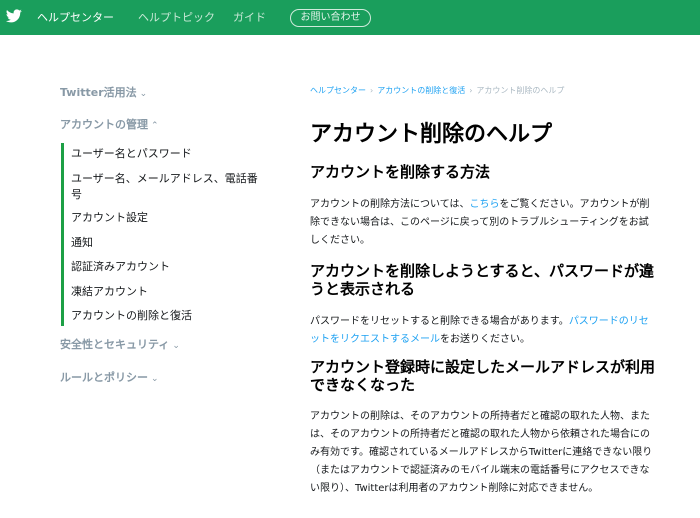 This screenshot has width=700, height=518. I want to click on page-title: アカウント削除のヘルプ, so click(431, 134).